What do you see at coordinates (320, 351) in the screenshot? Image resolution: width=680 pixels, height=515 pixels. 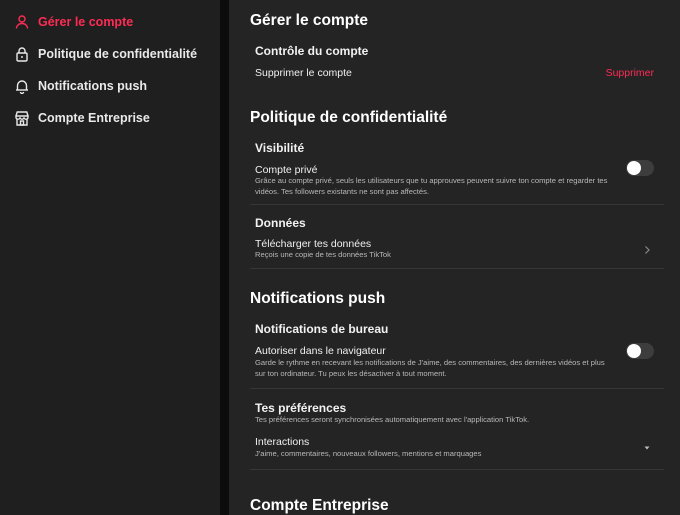 I see `browser-notifications-title: Autoriser dans le navigateur` at bounding box center [320, 351].